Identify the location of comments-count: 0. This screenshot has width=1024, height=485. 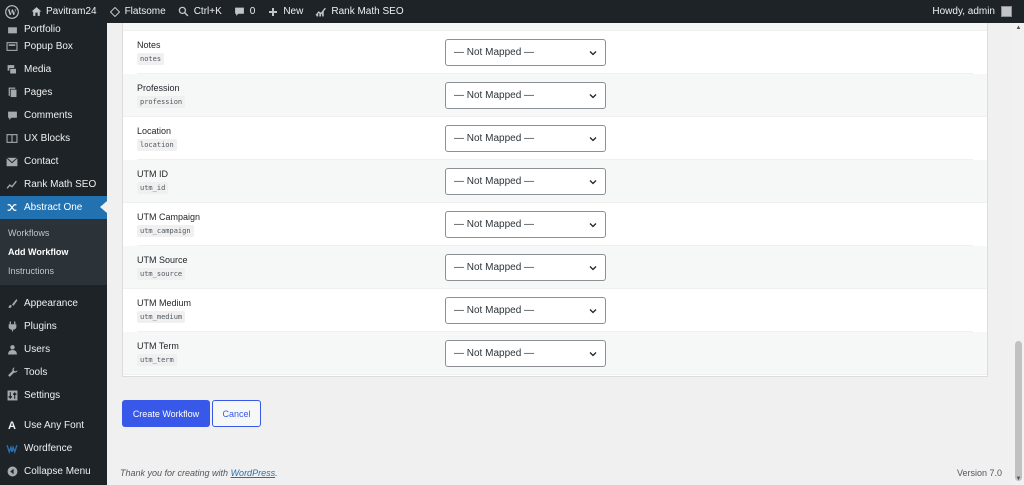
(252, 11).